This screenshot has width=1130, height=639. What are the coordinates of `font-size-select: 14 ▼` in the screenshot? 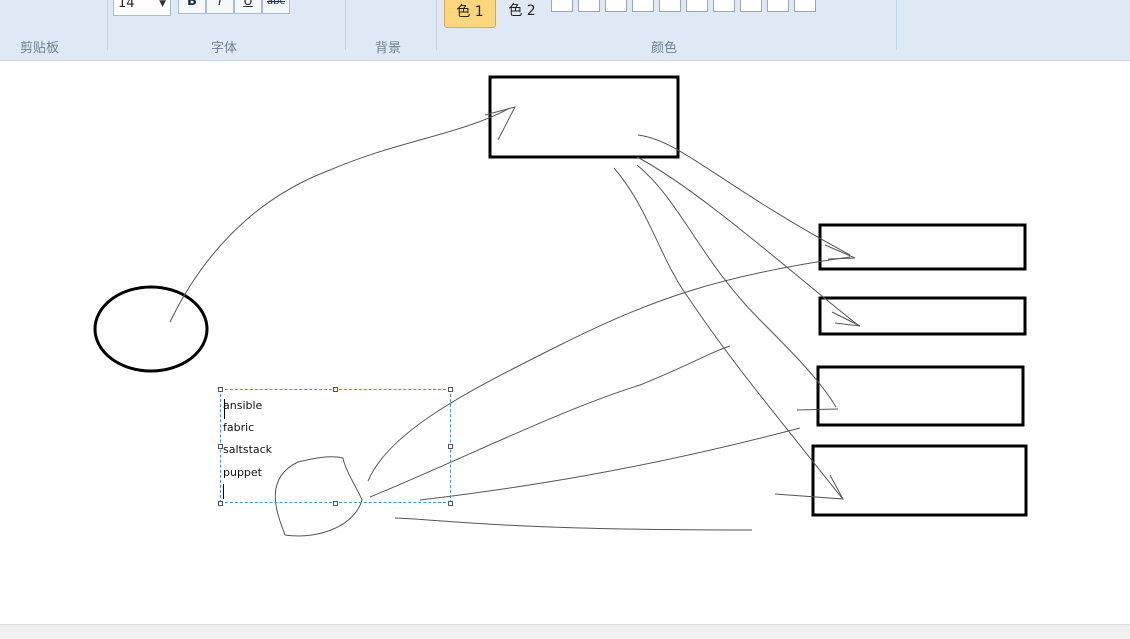 It's located at (142, 8).